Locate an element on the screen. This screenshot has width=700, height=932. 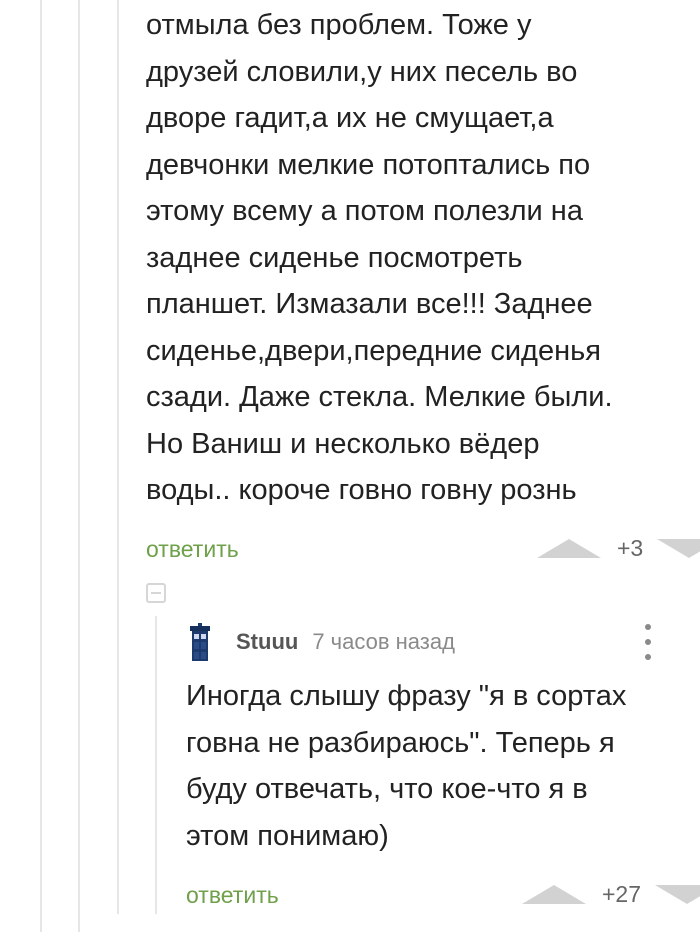
police-box-icon is located at coordinates (200, 642).